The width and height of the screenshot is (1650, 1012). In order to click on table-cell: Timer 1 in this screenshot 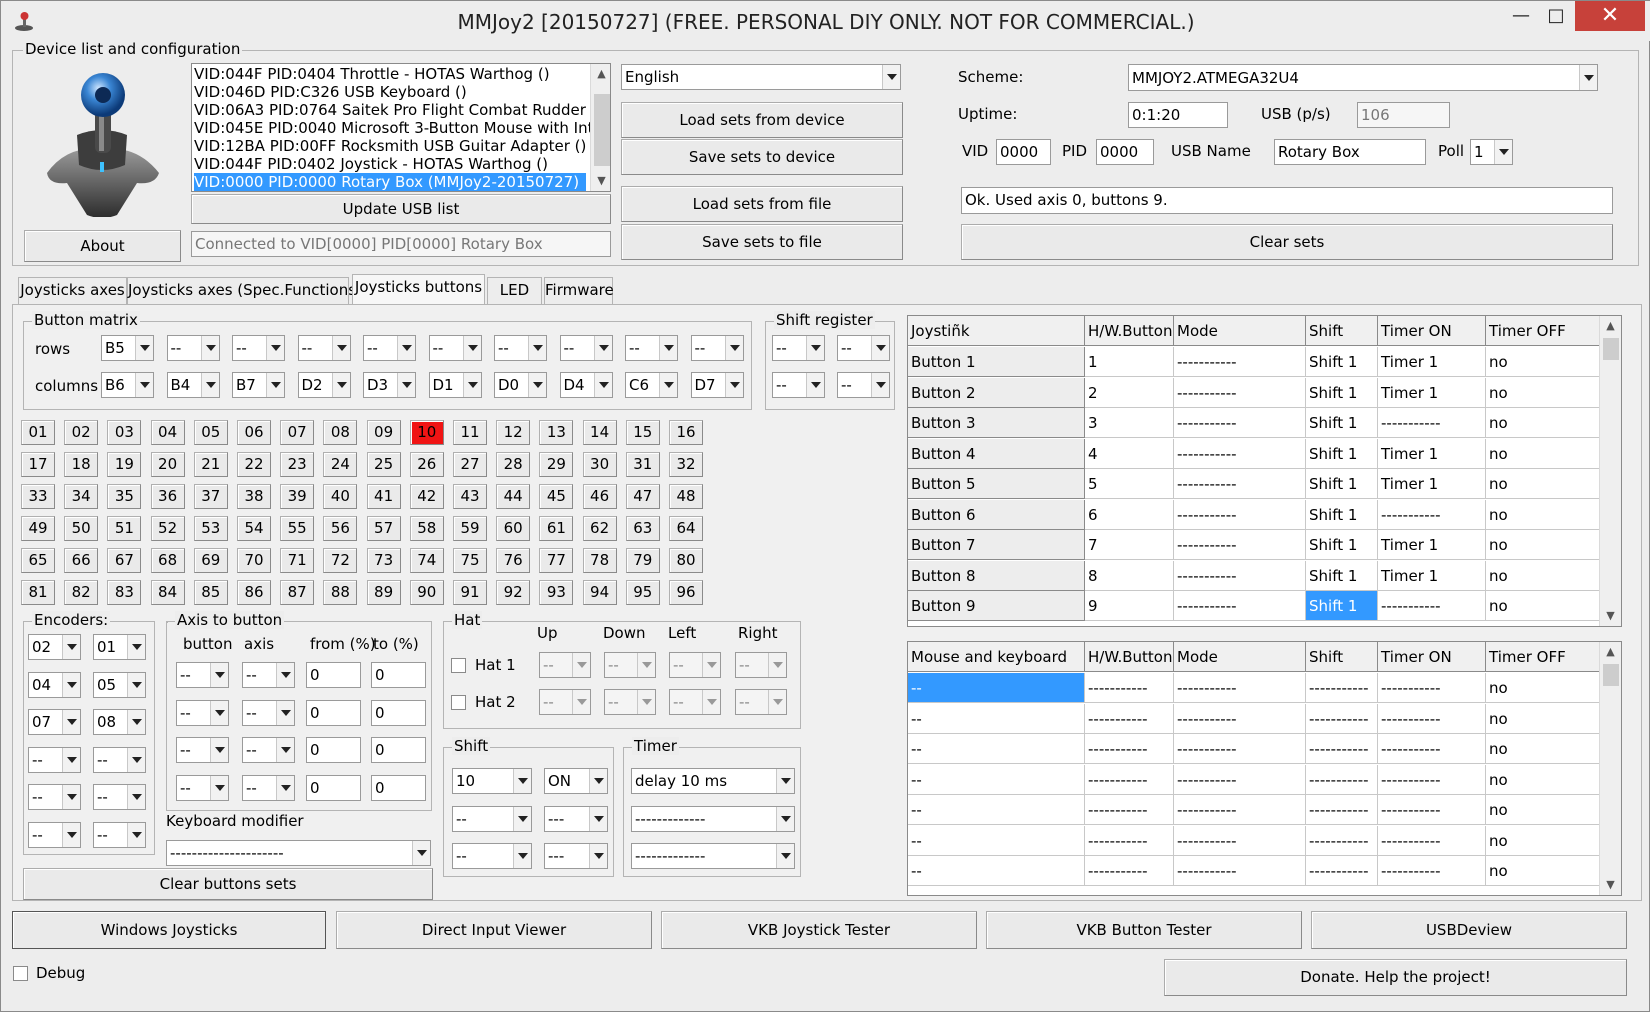, I will do `click(1432, 362)`.